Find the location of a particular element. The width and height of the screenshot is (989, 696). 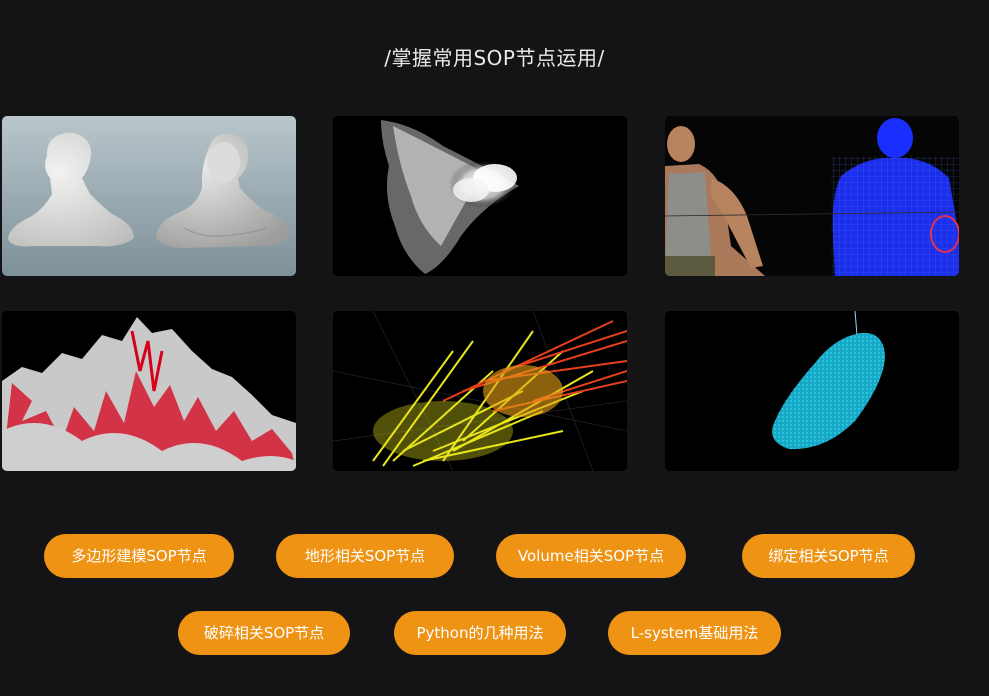

clay-bust-illustration is located at coordinates (149, 196).